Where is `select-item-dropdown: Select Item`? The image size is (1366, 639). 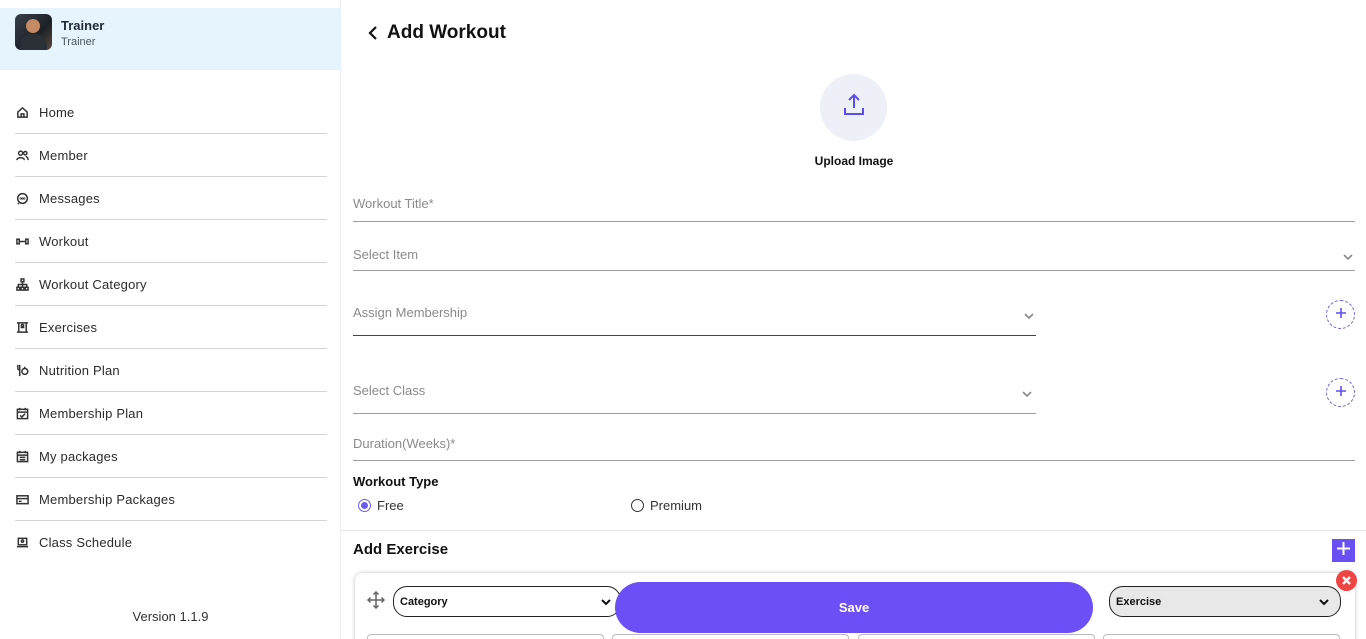
select-item-dropdown: Select Item is located at coordinates (854, 254).